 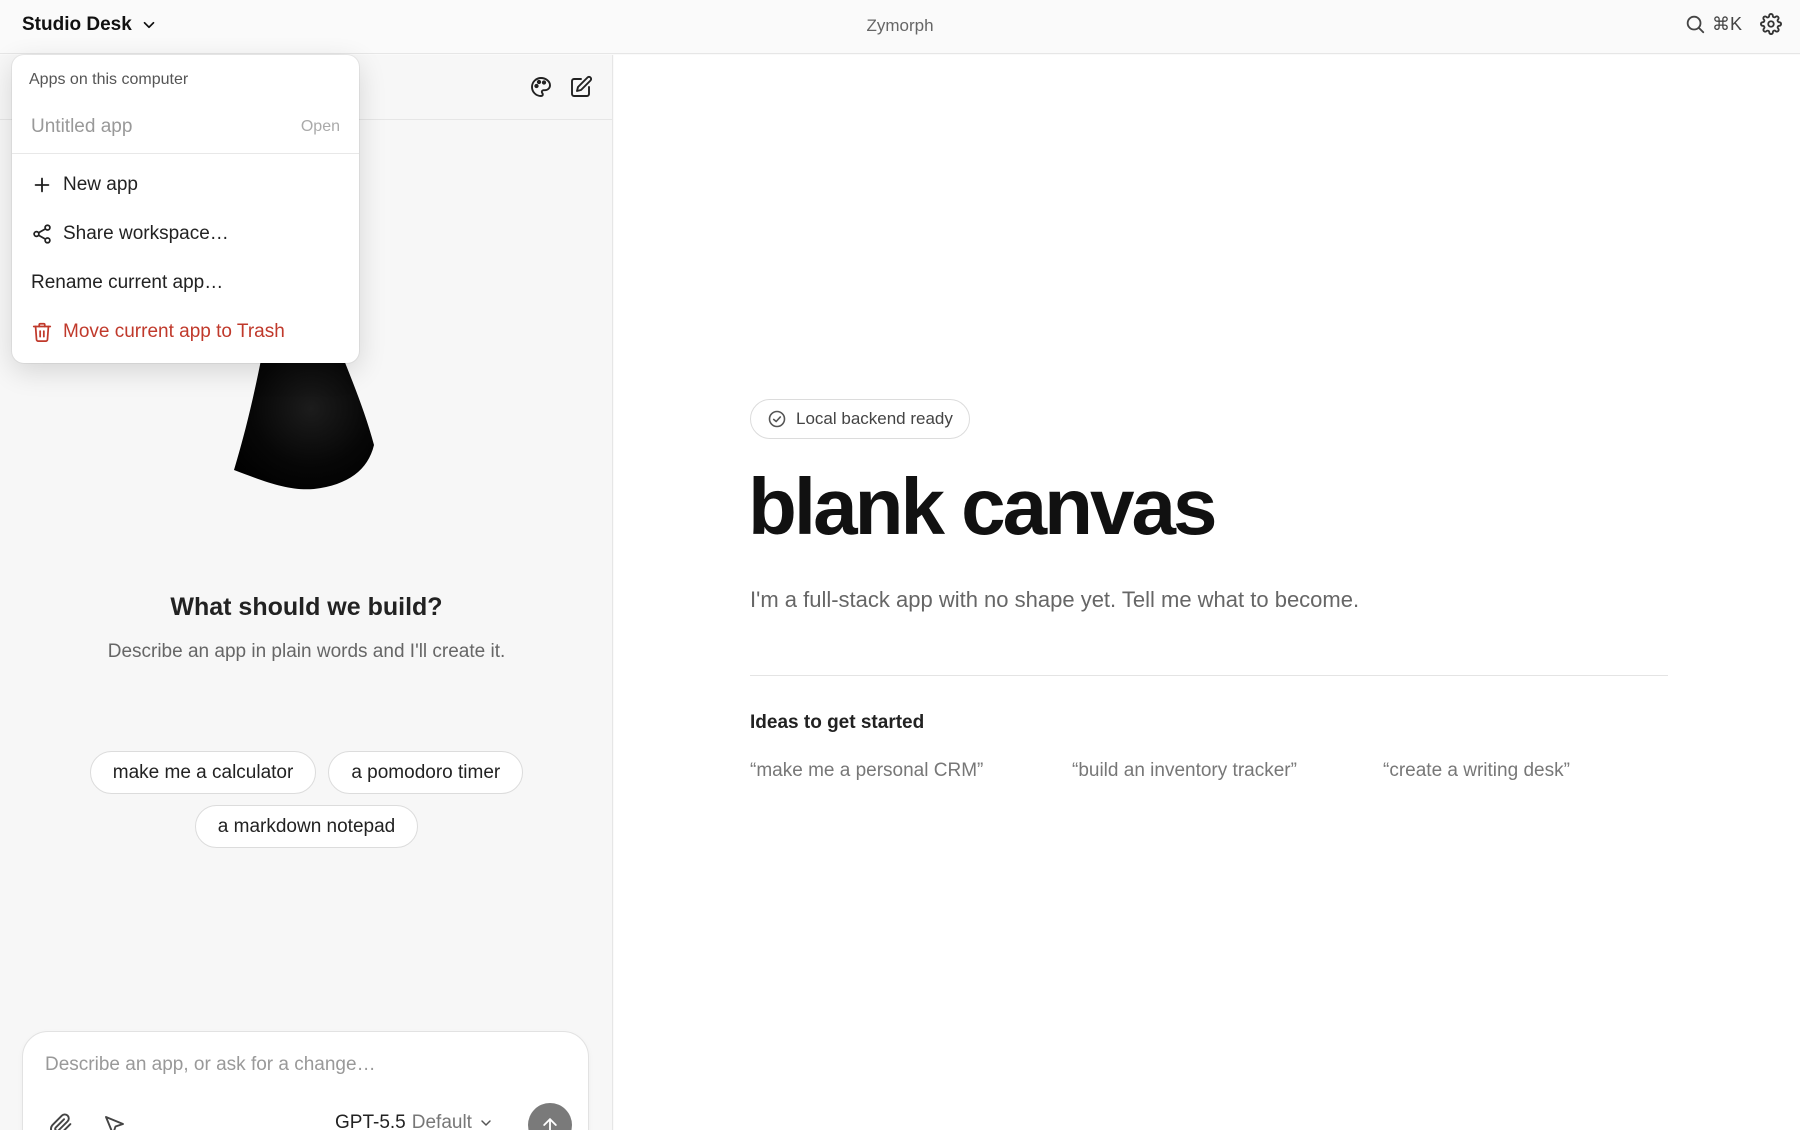 I want to click on select-element-button, so click(x=114, y=1121).